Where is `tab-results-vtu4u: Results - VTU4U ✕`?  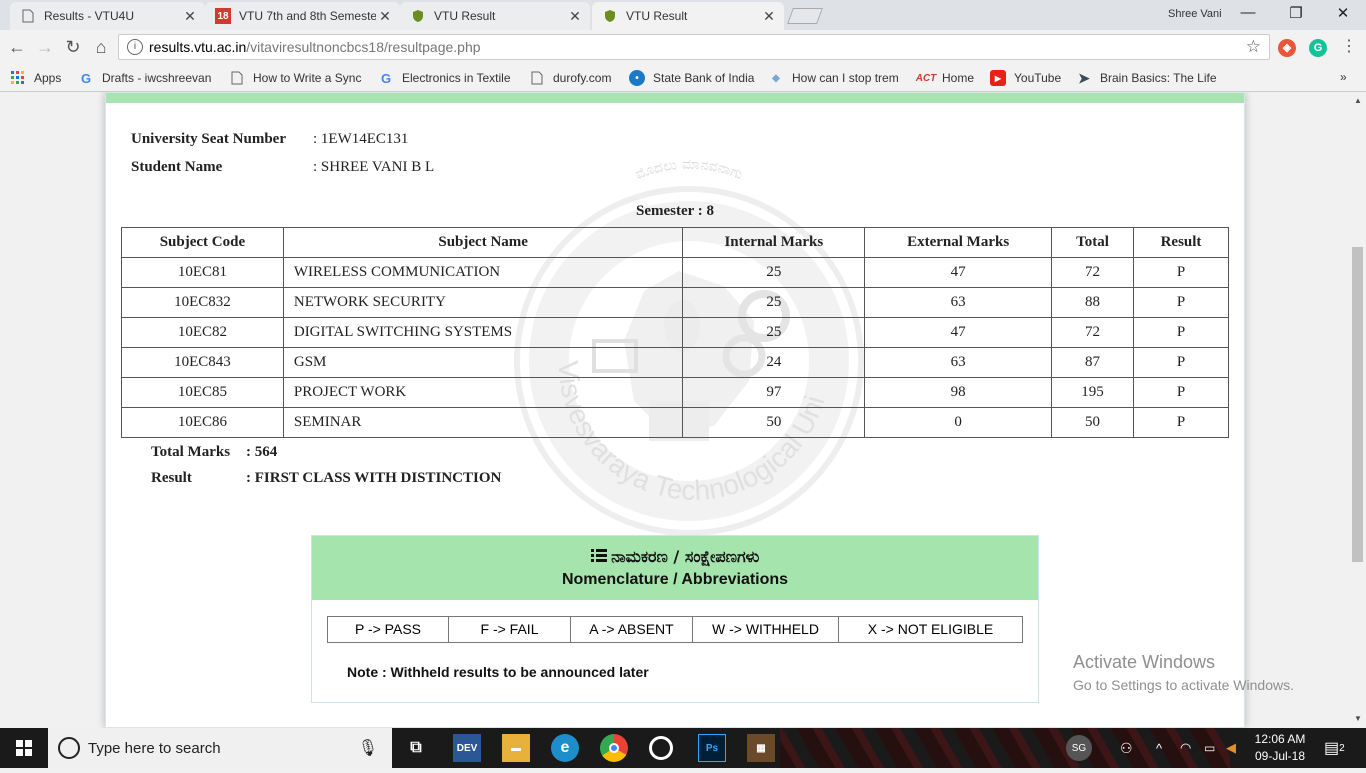
tab-results-vtu4u: Results - VTU4U ✕ is located at coordinates (107, 16).